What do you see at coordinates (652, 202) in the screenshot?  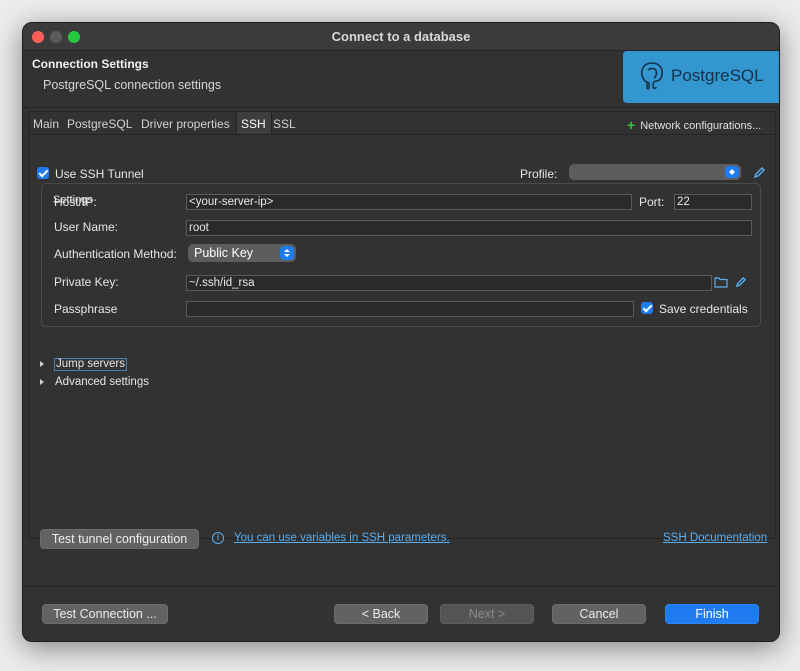 I see `port-label: Port:` at bounding box center [652, 202].